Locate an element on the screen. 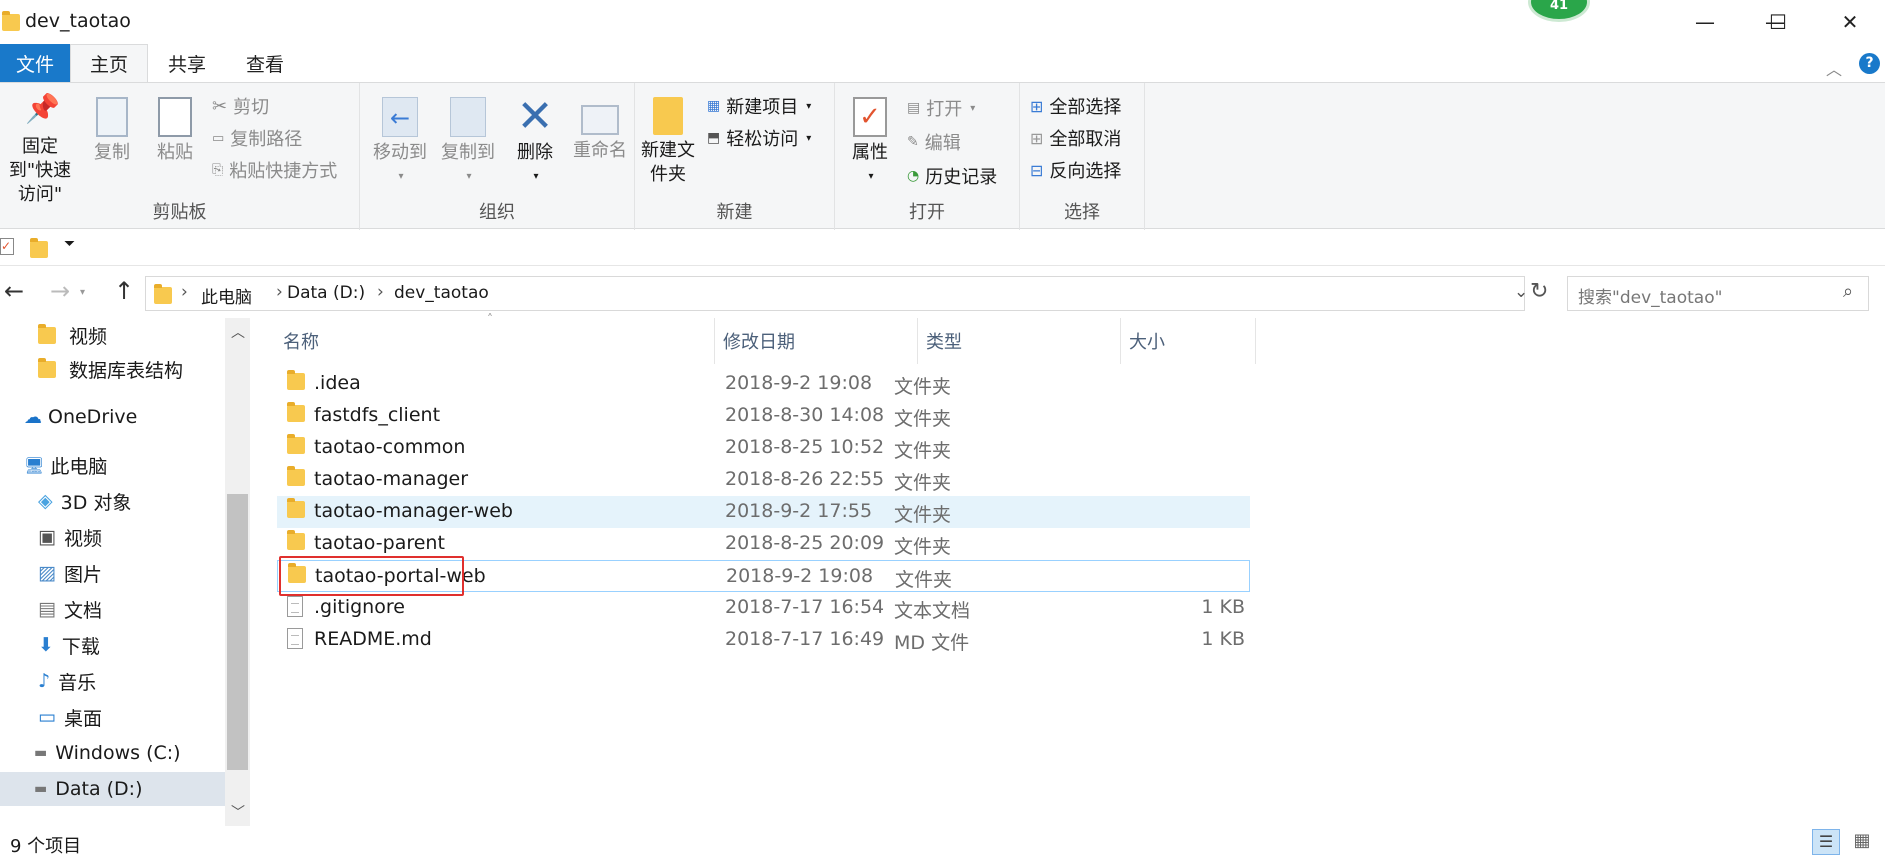 Image resolution: width=1885 pixels, height=860 pixels. edit-button: ✎ 编辑 is located at coordinates (934, 142).